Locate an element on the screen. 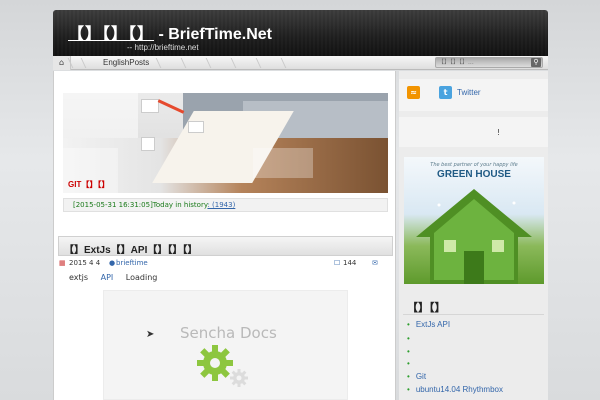  house-illustration is located at coordinates (474, 236).